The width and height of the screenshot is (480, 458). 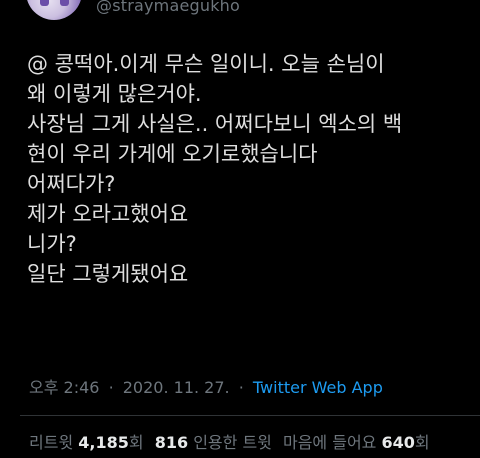 I want to click on tweet-line: 어쩌다가?, so click(x=71, y=184).